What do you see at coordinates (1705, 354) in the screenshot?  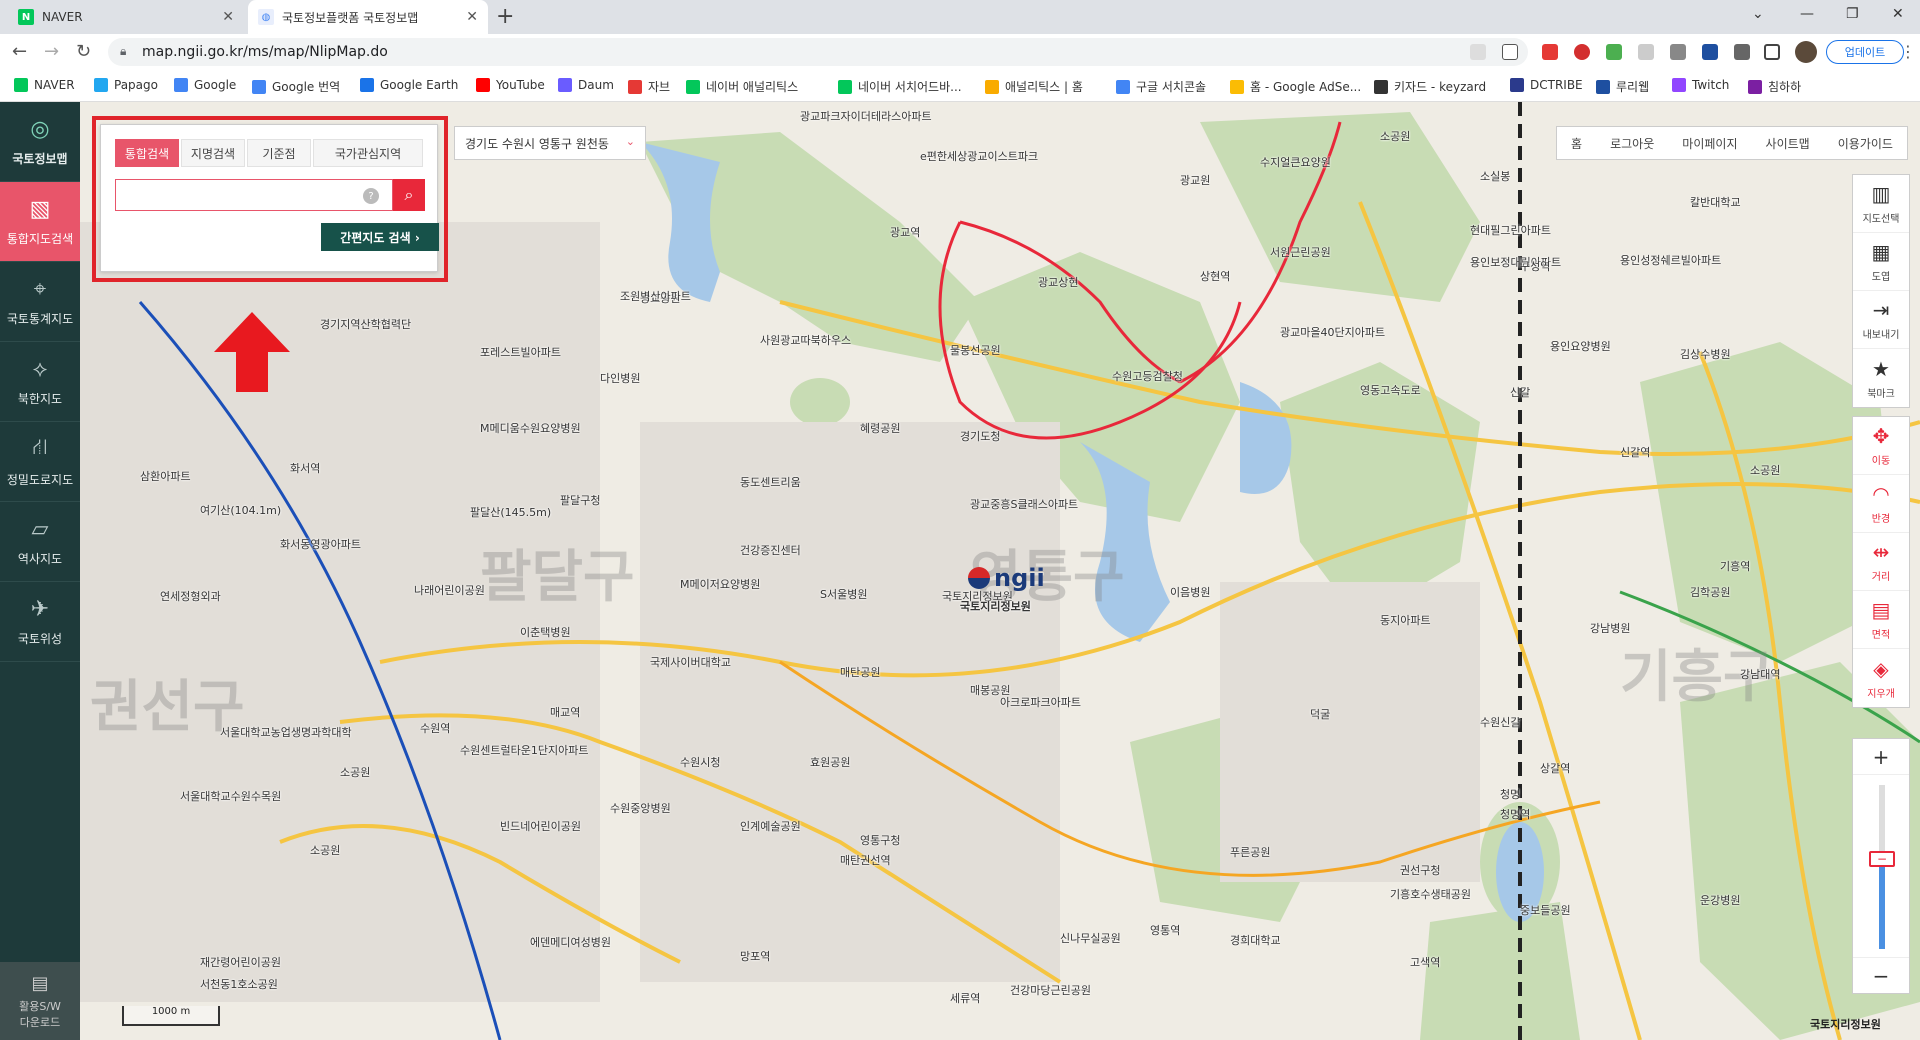 I see `map-place-label: 김상수병원` at bounding box center [1705, 354].